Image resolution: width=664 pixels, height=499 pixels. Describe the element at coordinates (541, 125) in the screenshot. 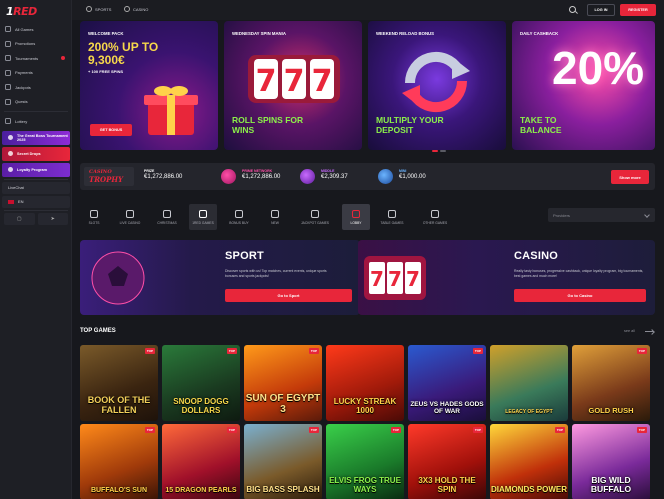

I see `banner-headline: TAKE TO BALANCE` at that location.